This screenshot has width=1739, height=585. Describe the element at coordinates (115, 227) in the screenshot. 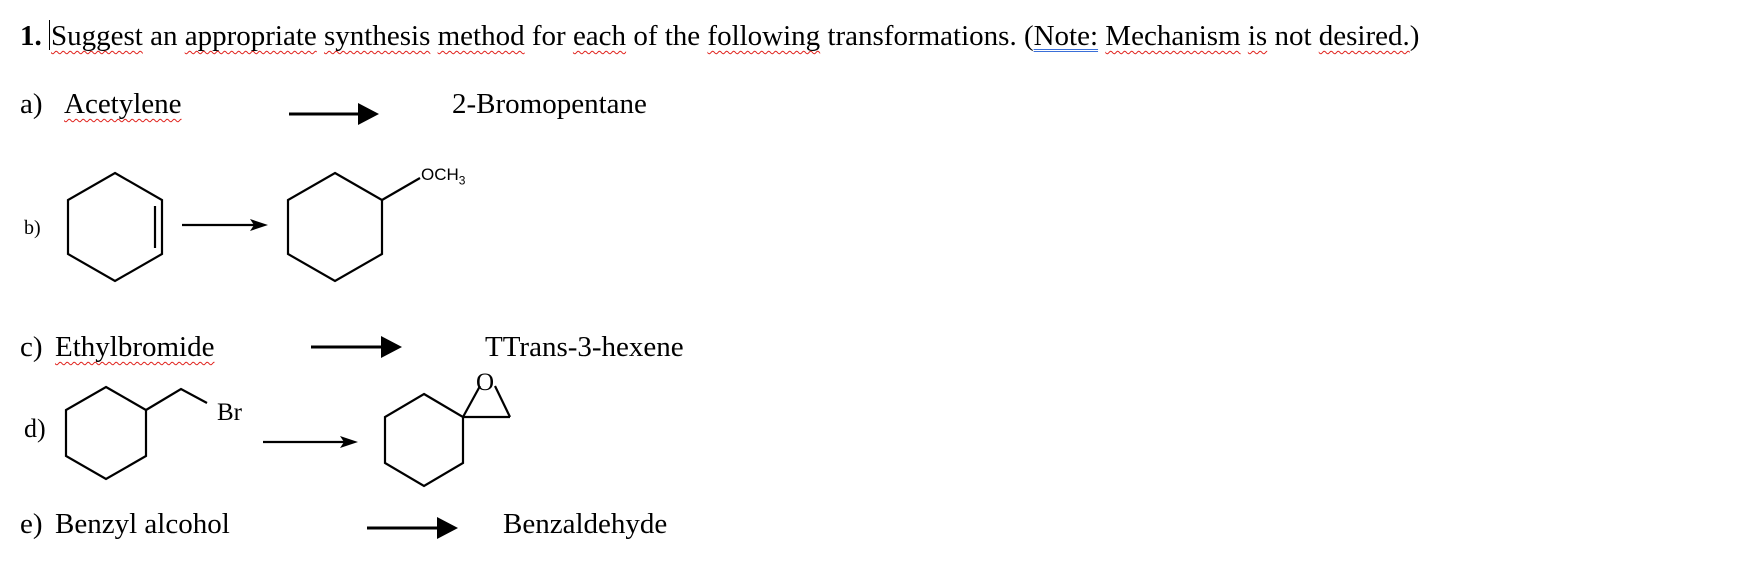

I see `cyclohexene-structure` at that location.